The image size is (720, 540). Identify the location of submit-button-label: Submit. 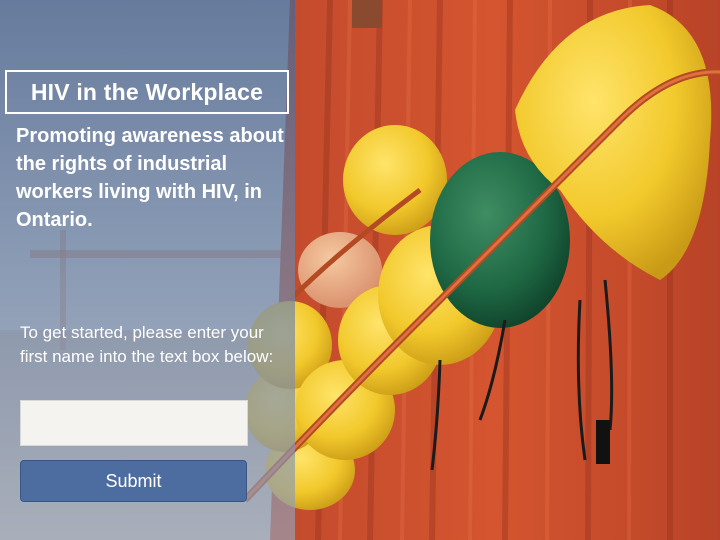
(133, 480).